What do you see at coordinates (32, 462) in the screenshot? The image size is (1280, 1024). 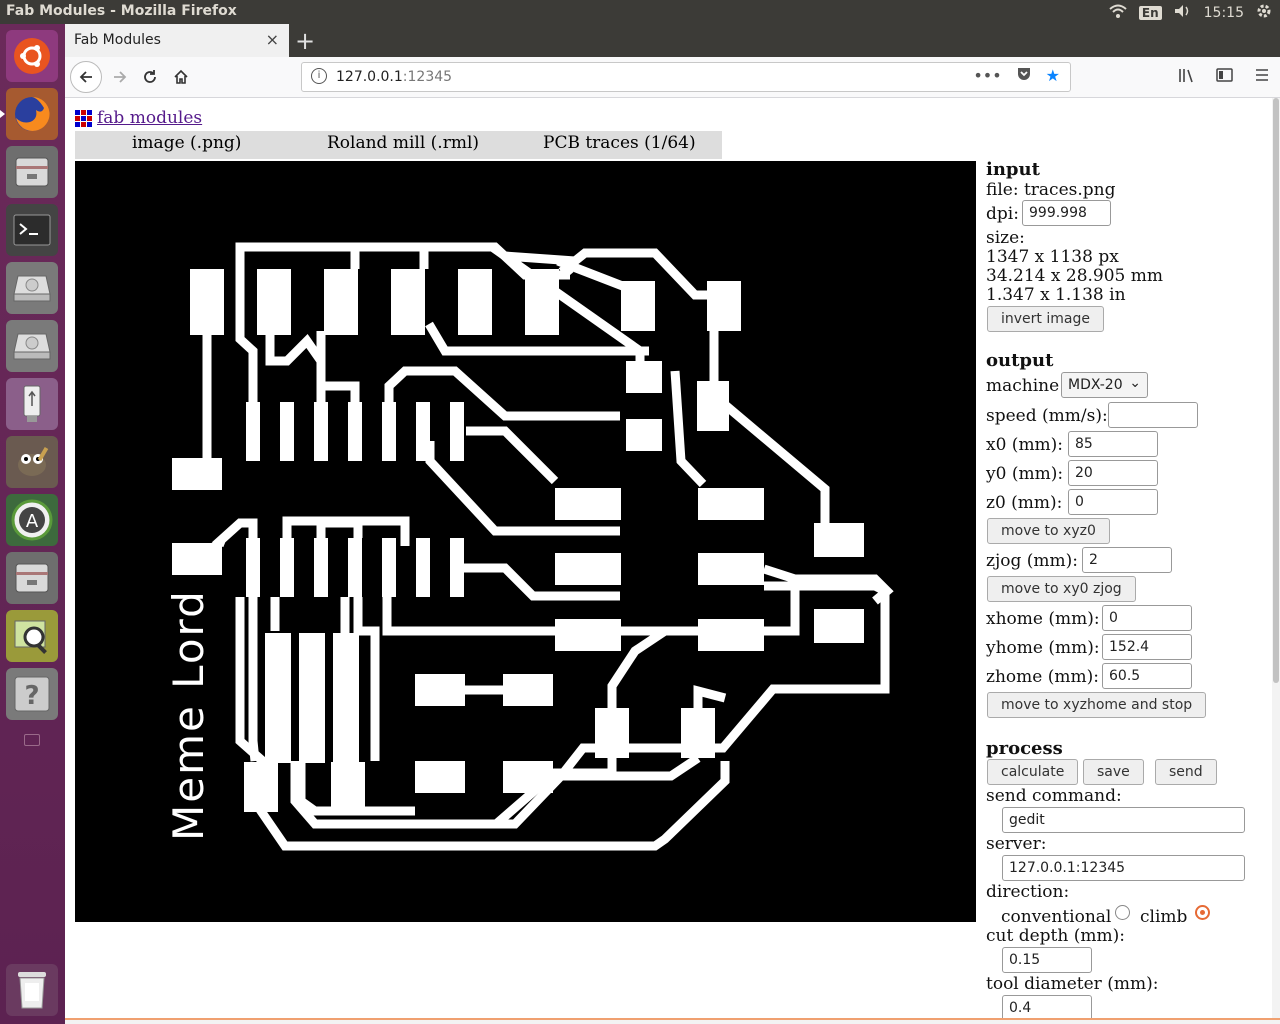 I see `gimp-icon` at bounding box center [32, 462].